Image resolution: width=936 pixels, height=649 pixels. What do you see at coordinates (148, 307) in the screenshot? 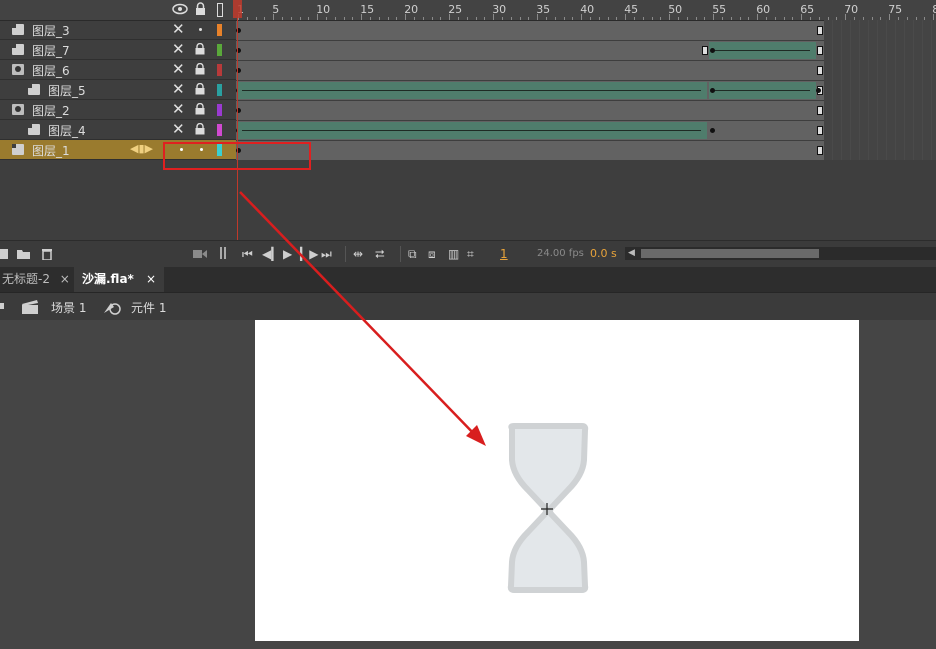
I see `breadcrumb-symbol: 元件 1` at bounding box center [148, 307].